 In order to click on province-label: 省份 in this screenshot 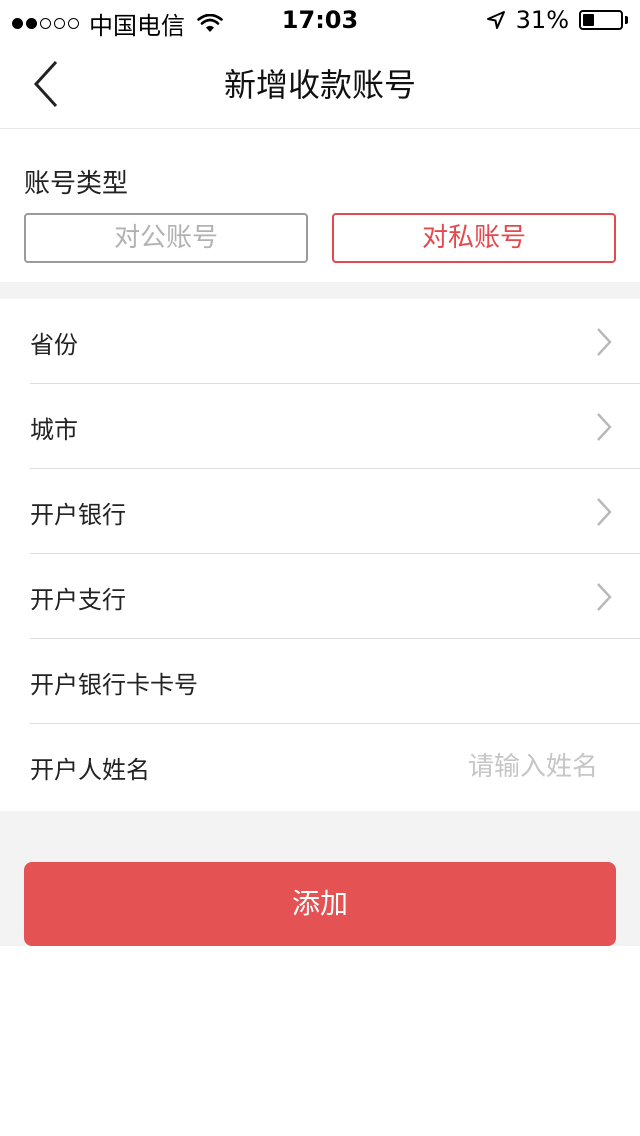, I will do `click(54, 345)`.